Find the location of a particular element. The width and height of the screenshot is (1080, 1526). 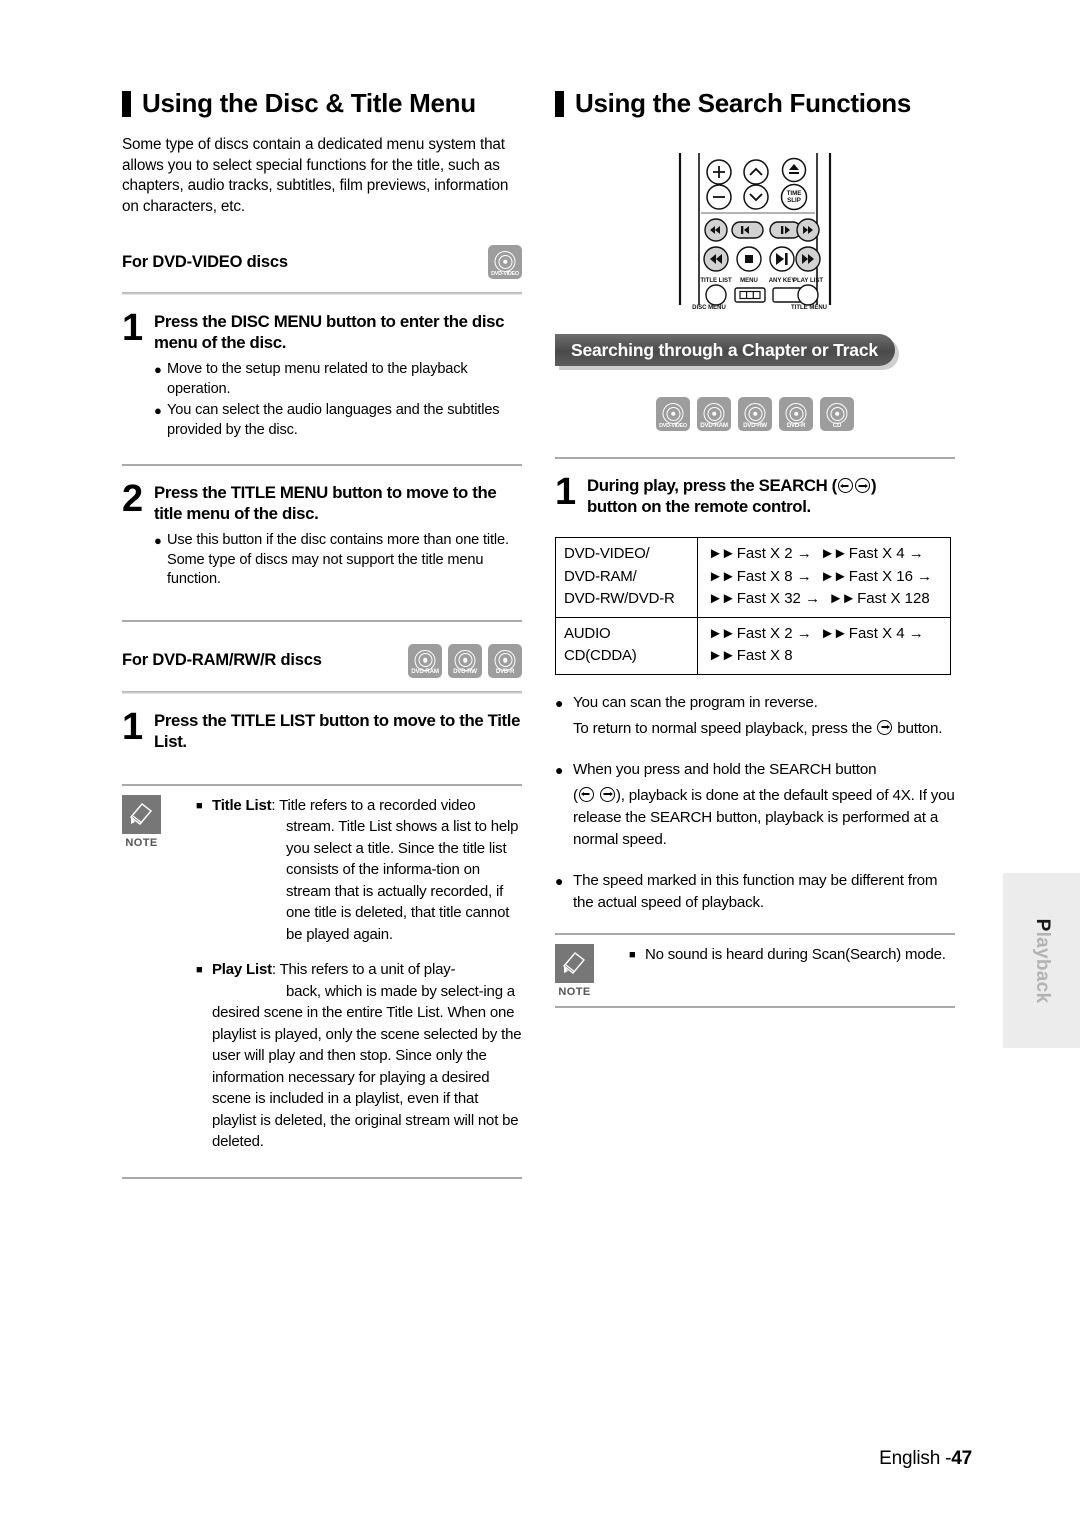

speed-step: Fast X 8 is located at coordinates (764, 655).